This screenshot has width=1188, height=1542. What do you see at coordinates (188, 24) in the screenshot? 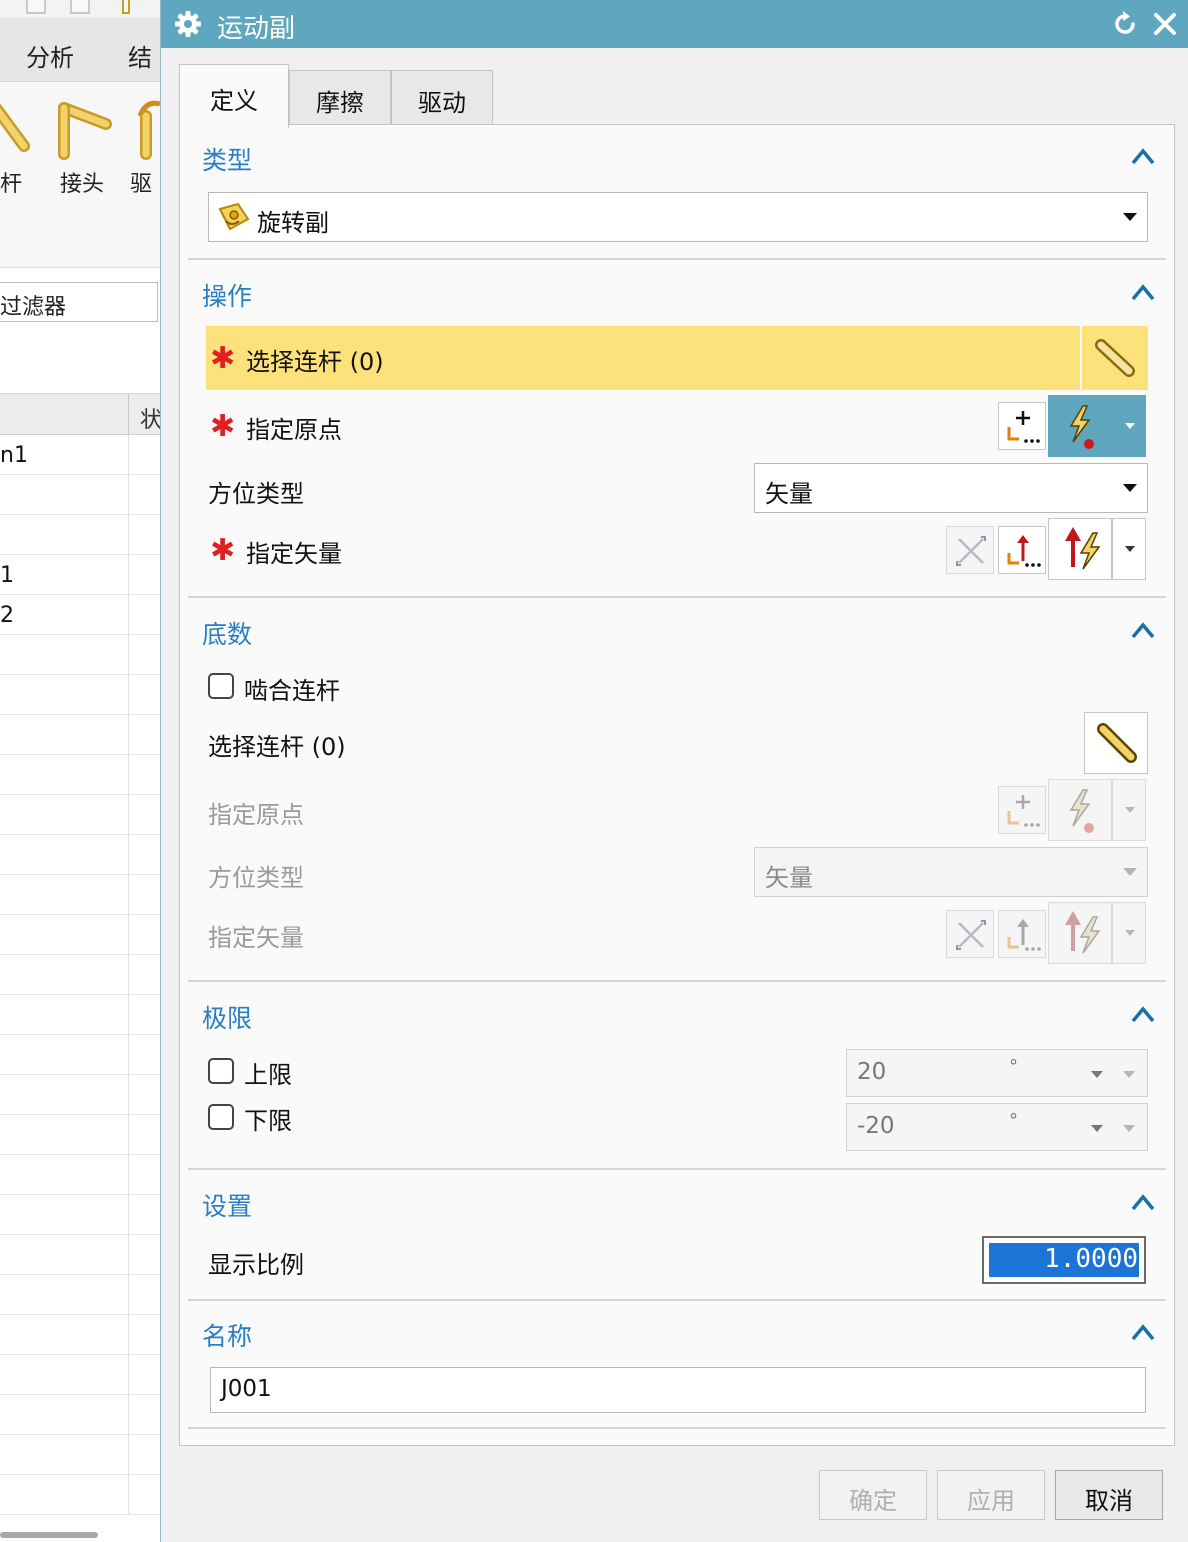
I see `gear-icon` at bounding box center [188, 24].